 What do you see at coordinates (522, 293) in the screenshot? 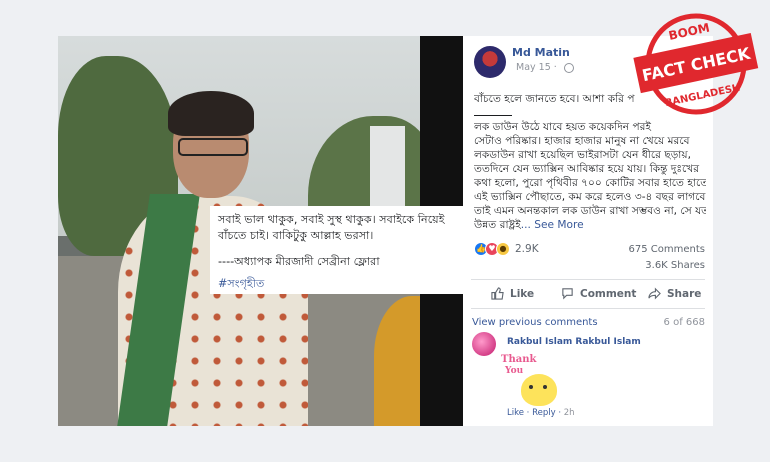
I see `like-label: Like` at bounding box center [522, 293].